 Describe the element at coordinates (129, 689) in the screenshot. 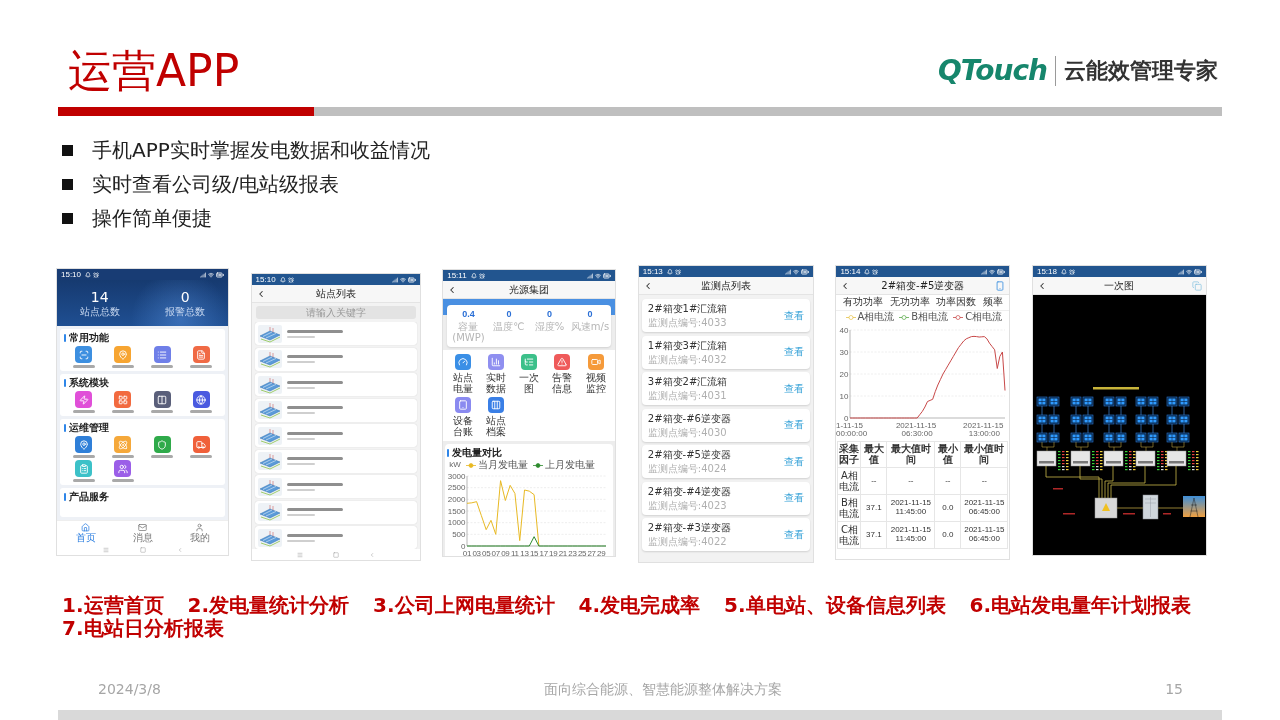

I see `footer-date: 2024/3/8` at that location.